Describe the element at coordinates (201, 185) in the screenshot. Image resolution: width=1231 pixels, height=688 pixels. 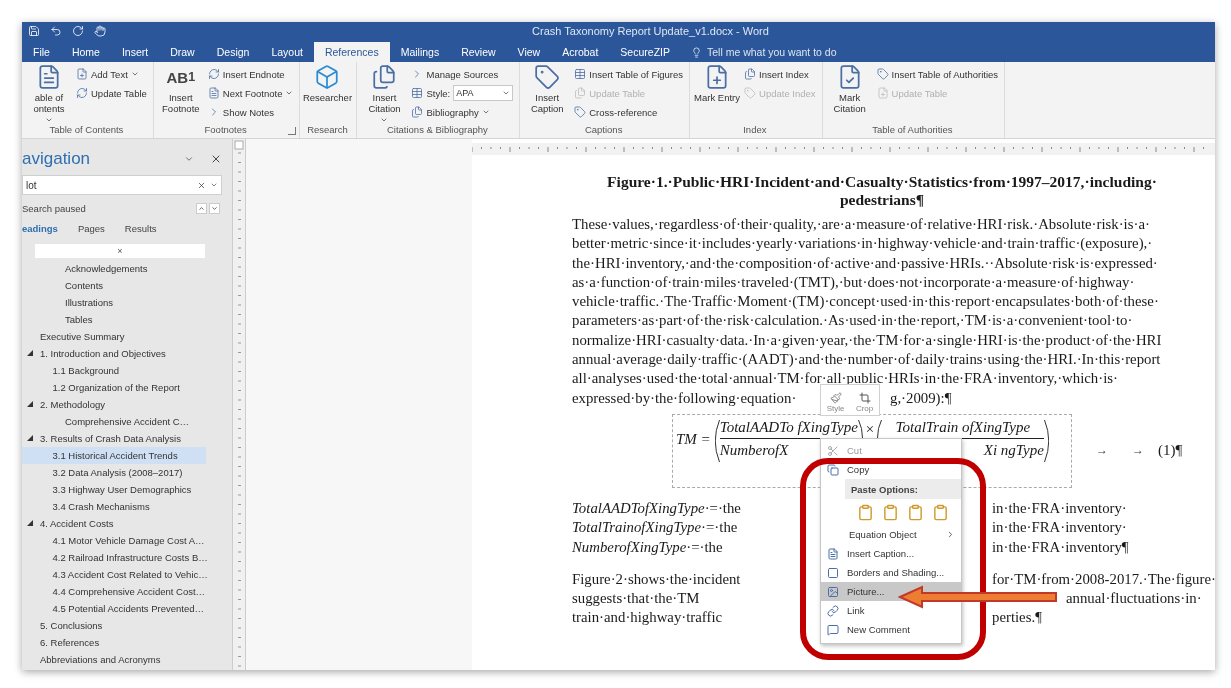
I see `clear-icon` at that location.